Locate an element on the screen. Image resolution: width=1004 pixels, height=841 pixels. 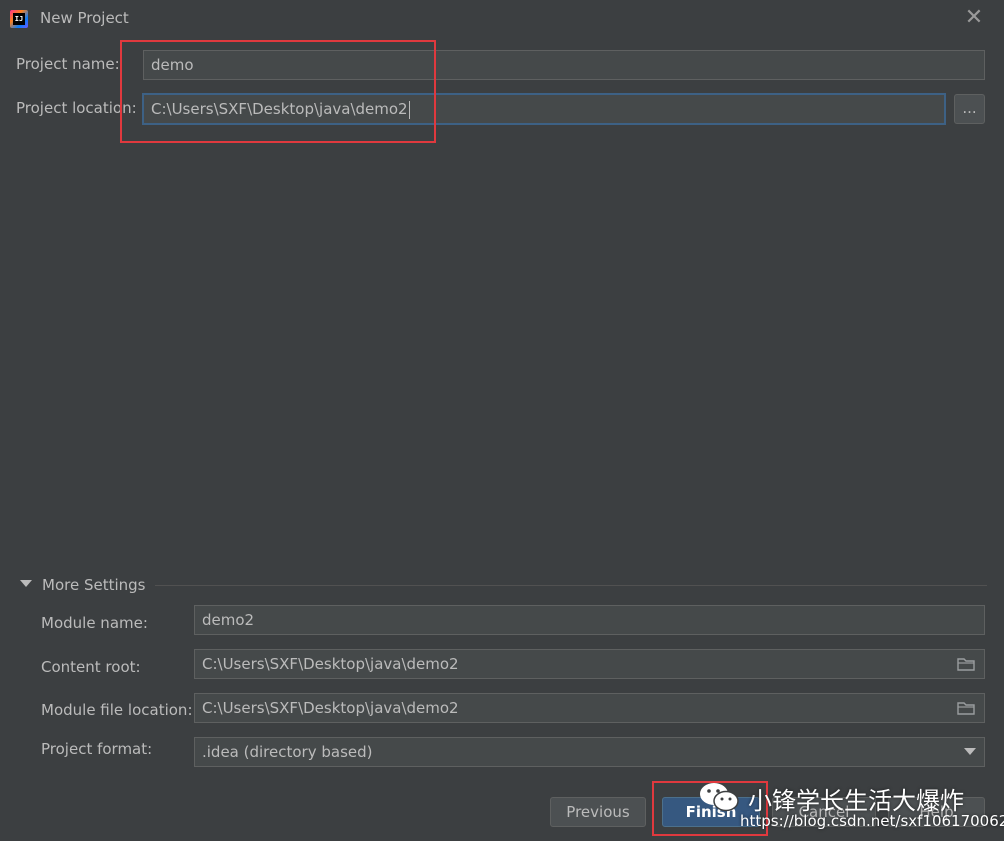
module-name-label: Module name: is located at coordinates (94, 623).